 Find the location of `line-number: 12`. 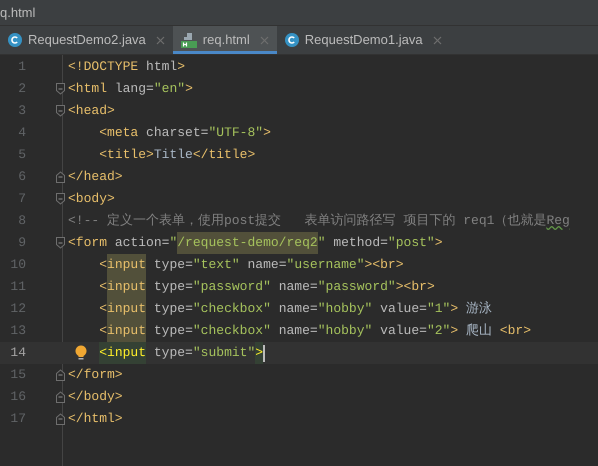

line-number: 12 is located at coordinates (17, 309).